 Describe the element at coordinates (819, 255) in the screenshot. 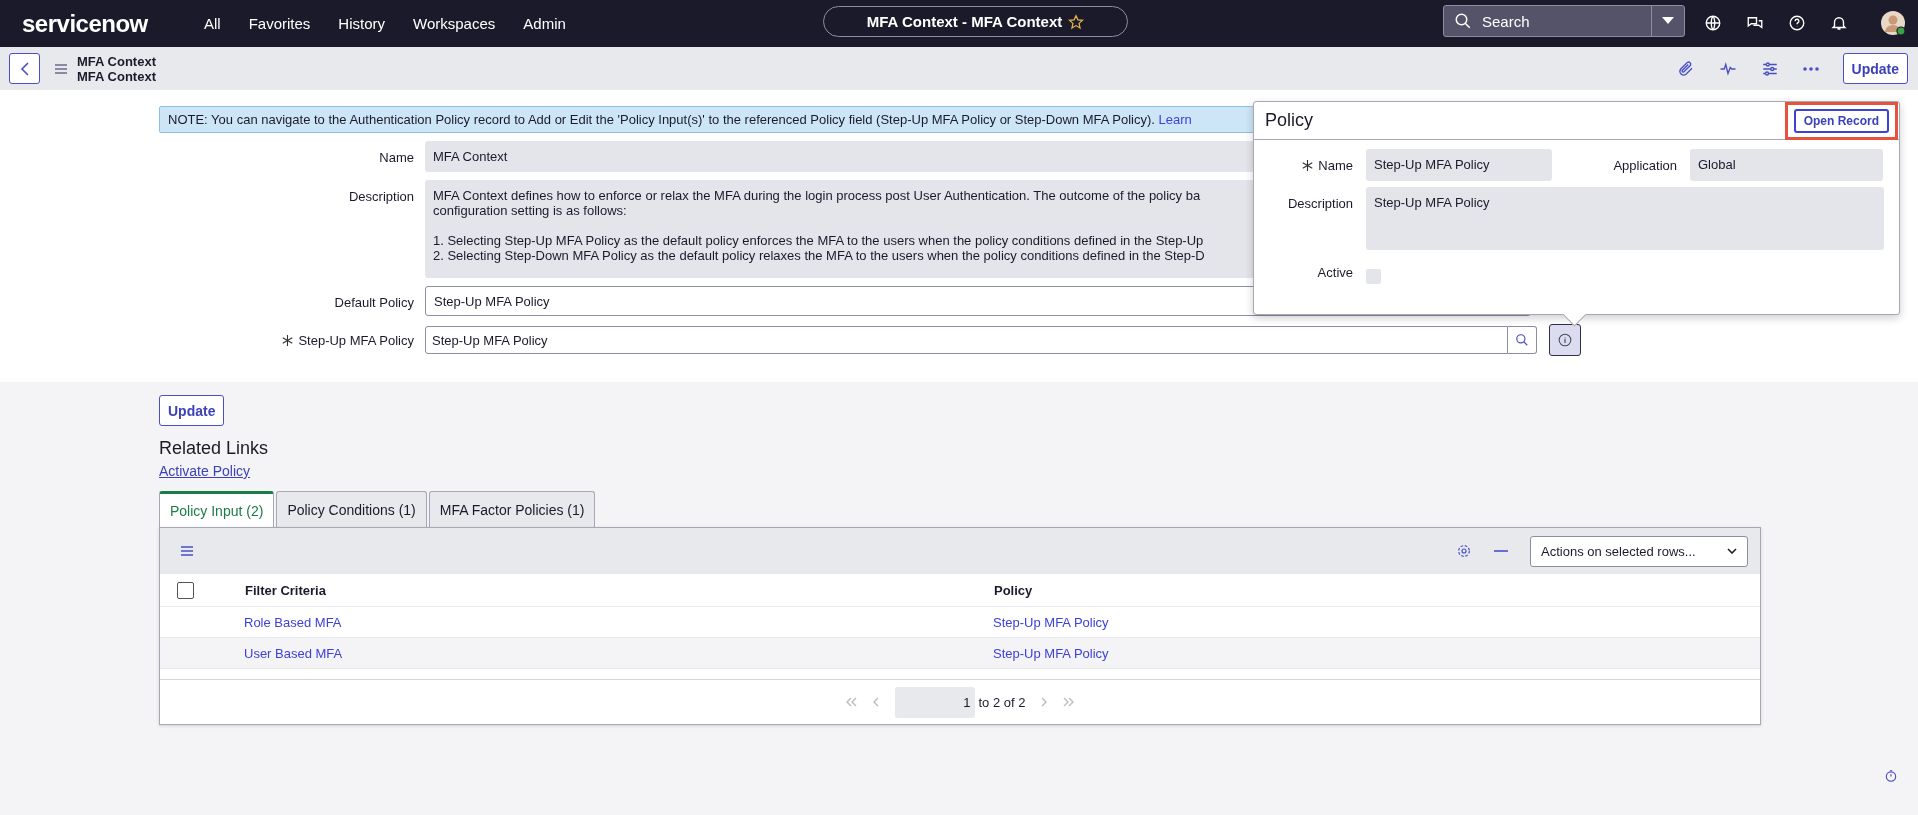

I see `description-line: 2. Selecting Step-Down MFA Policy as the default policy relaxes the MFA to the users when the policy conditions defined in the Step-D` at that location.